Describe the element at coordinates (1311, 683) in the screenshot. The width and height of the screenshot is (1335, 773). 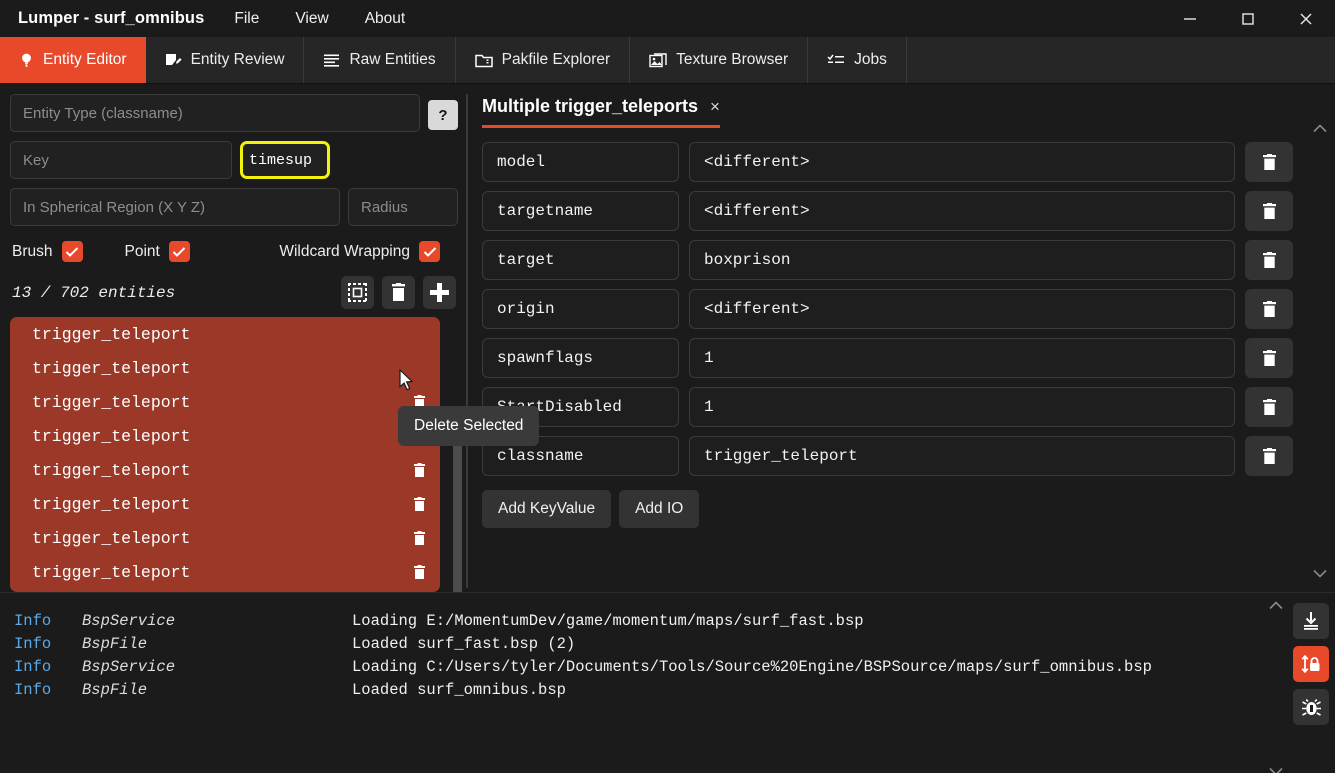
I see `log-tool-buttons` at that location.